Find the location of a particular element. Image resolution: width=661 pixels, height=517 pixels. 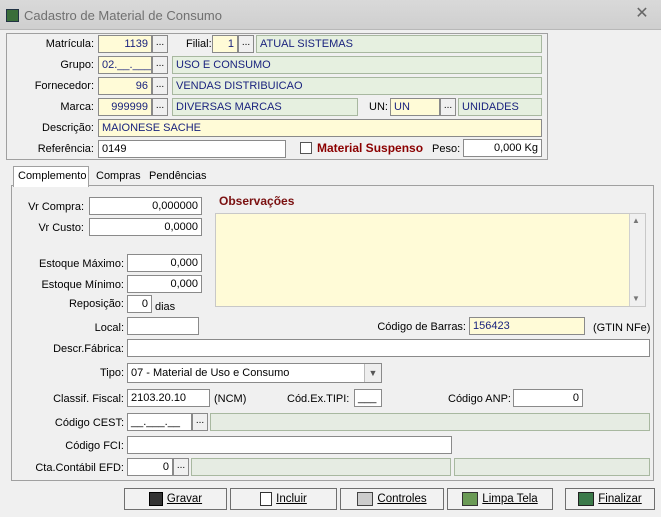

observacoes-scrollbar is located at coordinates (637, 260).